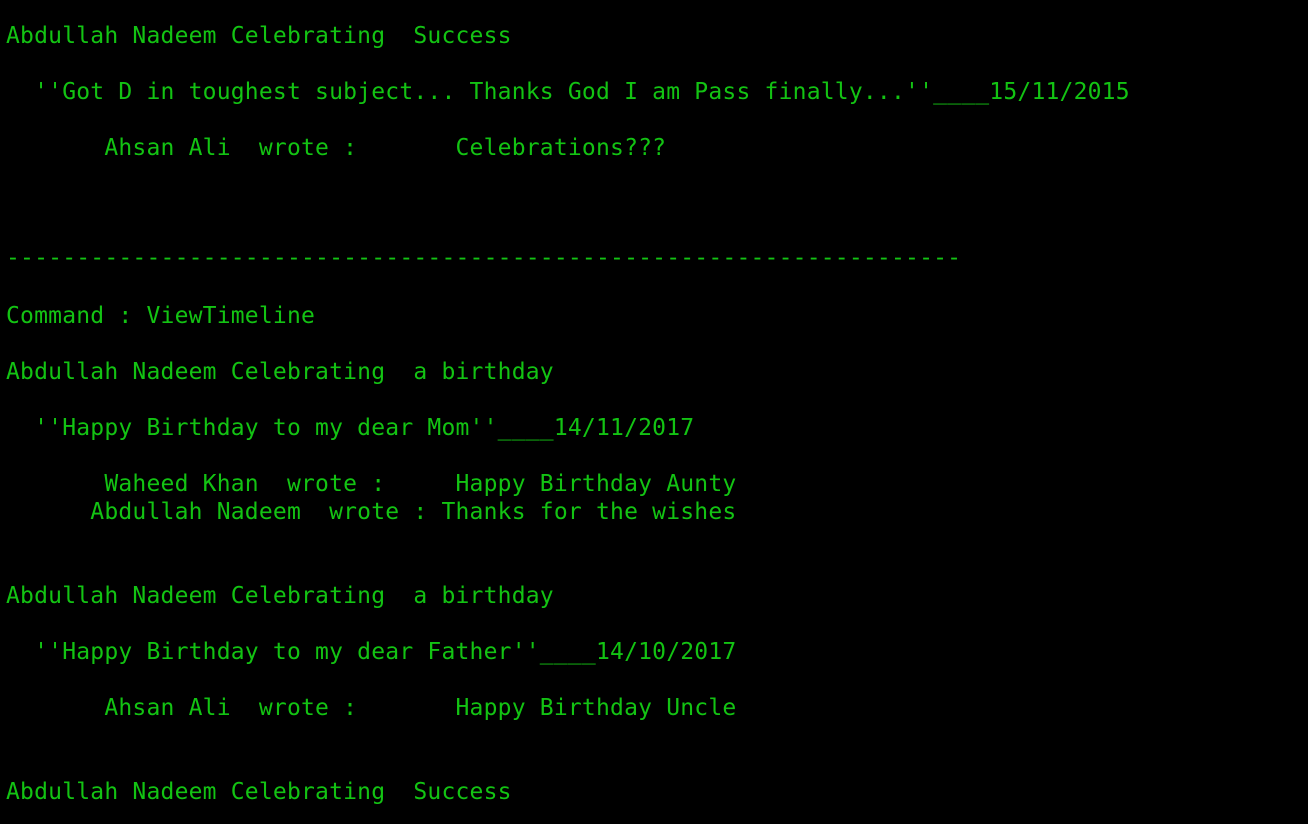 This screenshot has height=824, width=1308. I want to click on post-comment: Ahsan Ali wrote : Happy Birthday Uncle, so click(371, 708).